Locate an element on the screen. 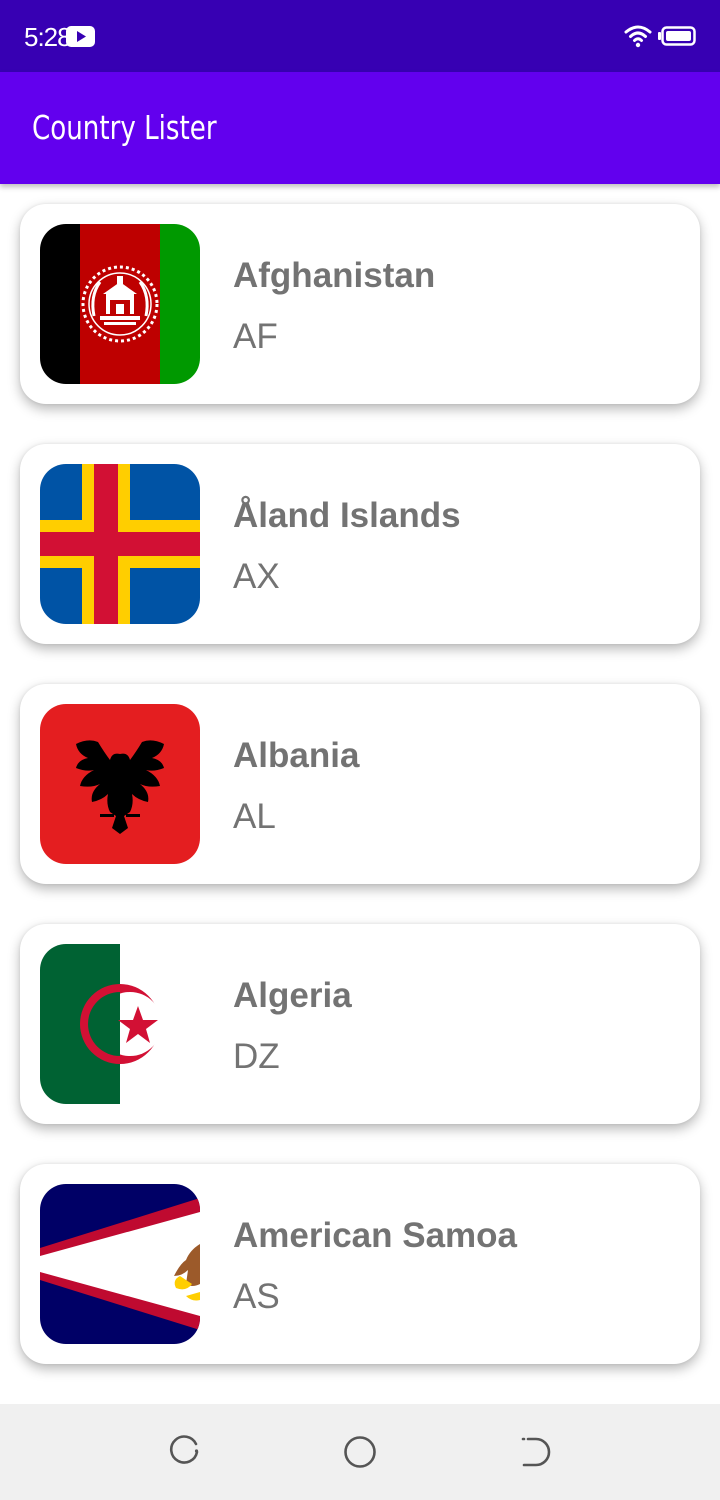 The width and height of the screenshot is (720, 1500). status-time: 5:28 is located at coordinates (48, 37).